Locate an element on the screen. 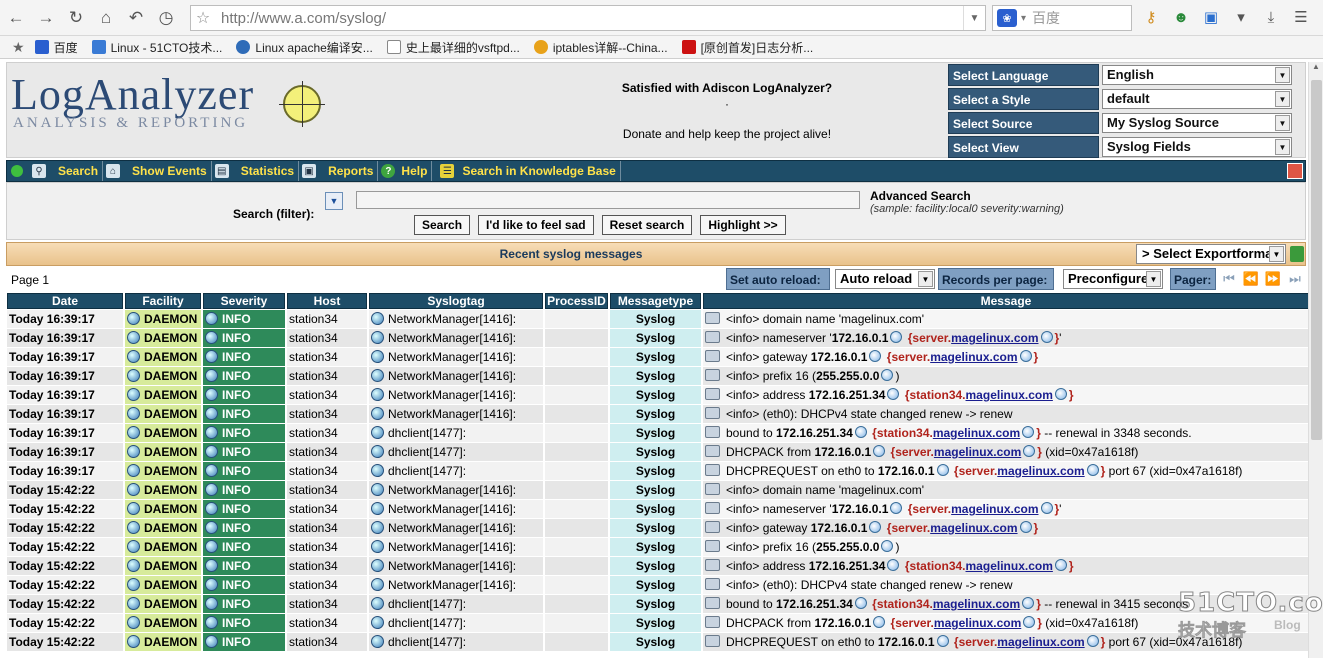 This screenshot has height=658, width=1323. loganalyzer-logo: LogAnalyzer ANALYSIS & REPORTING is located at coordinates (171, 110).